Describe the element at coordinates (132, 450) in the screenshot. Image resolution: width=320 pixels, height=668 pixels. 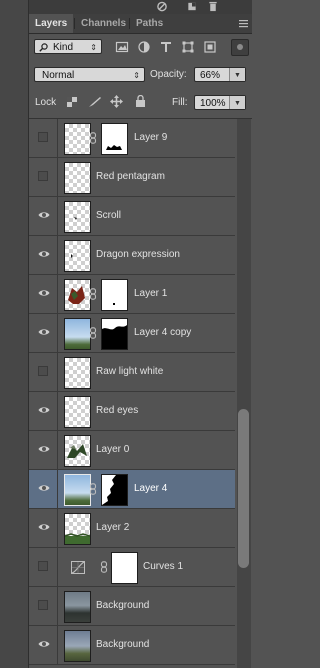
I see `layer-row: Layer 0` at that location.